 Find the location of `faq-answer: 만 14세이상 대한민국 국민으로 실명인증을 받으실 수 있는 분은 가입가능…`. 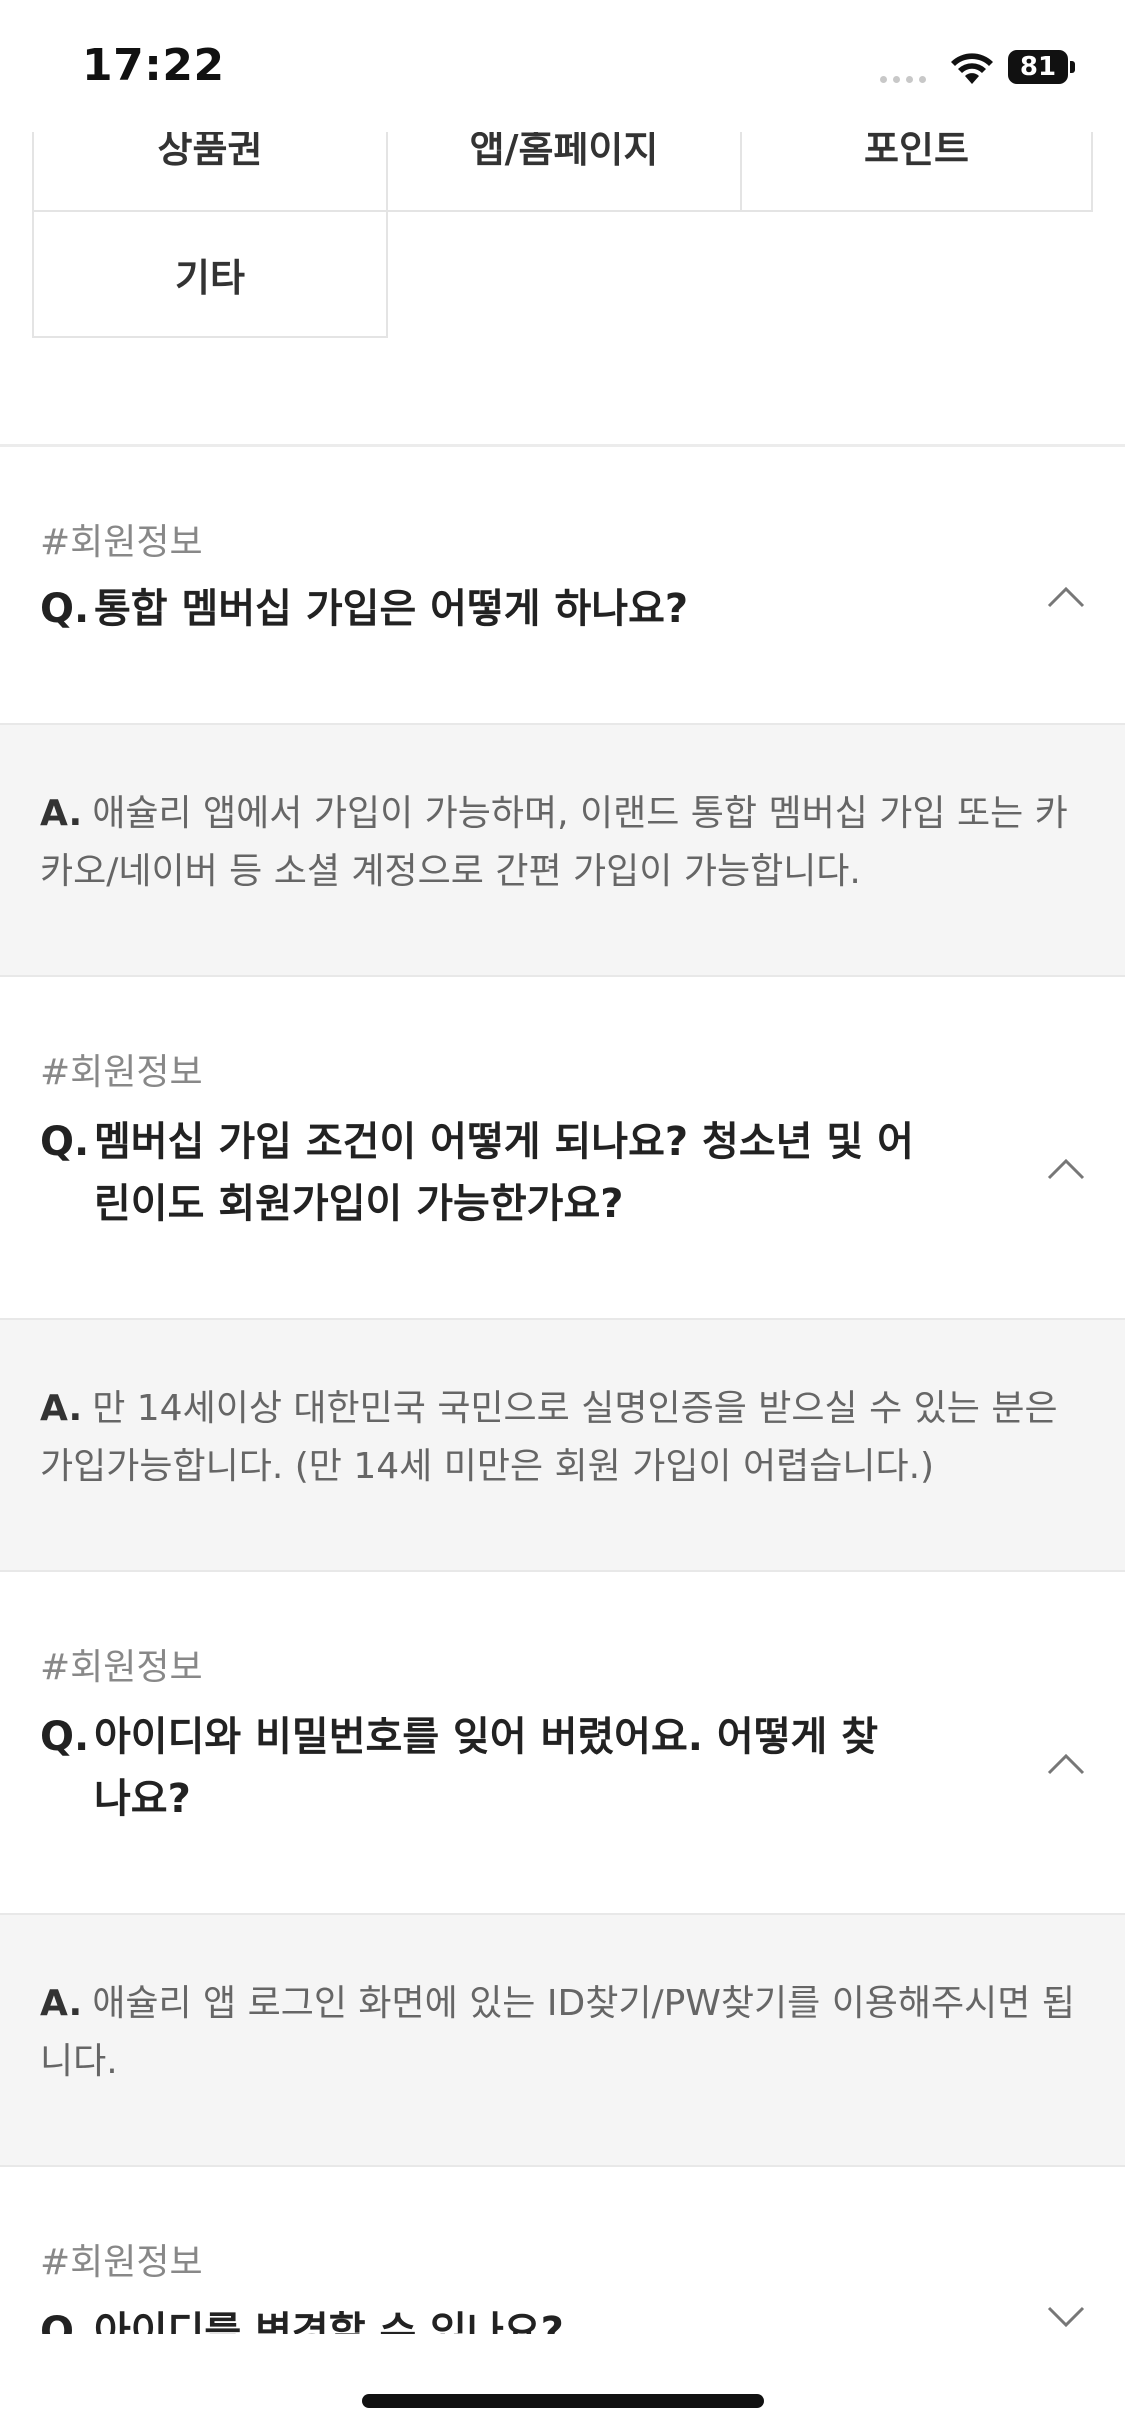

faq-answer: 만 14세이상 대한민국 국민으로 실명인증을 받으실 수 있는 분은 가입가능… is located at coordinates (549, 1437).